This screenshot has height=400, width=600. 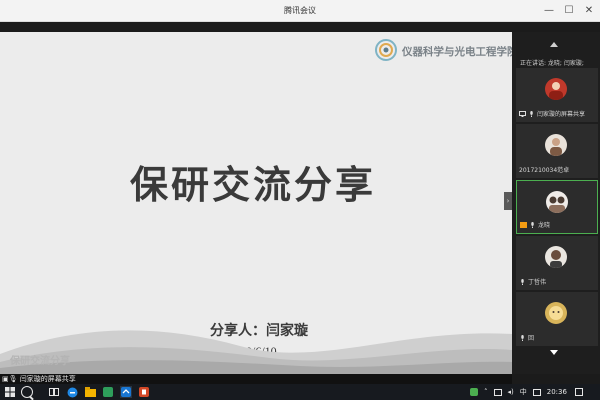 I want to click on file-explorer-icon, so click(x=90, y=392).